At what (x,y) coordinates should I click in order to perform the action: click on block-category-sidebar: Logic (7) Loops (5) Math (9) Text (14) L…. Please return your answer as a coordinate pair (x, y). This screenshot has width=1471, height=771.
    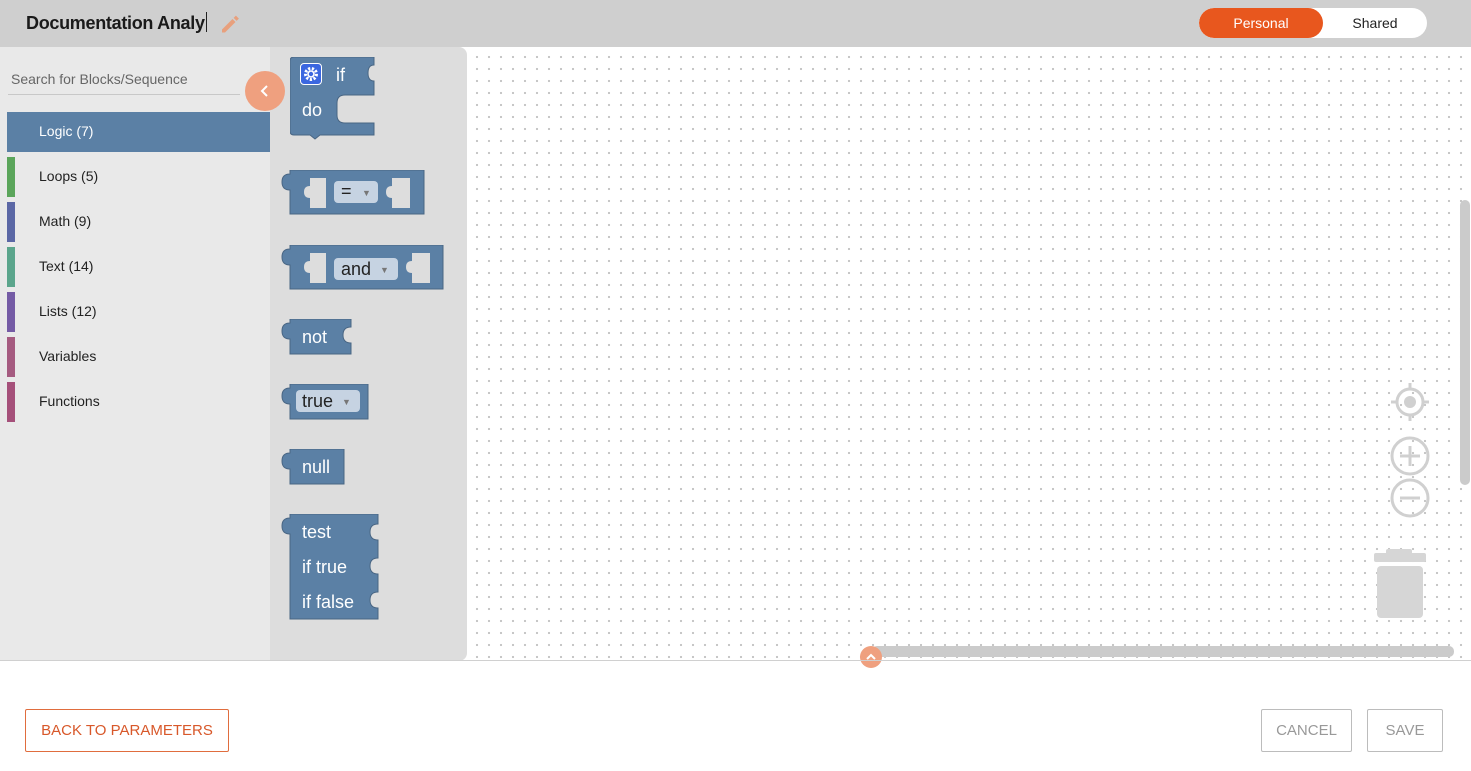
    Looking at the image, I should click on (135, 354).